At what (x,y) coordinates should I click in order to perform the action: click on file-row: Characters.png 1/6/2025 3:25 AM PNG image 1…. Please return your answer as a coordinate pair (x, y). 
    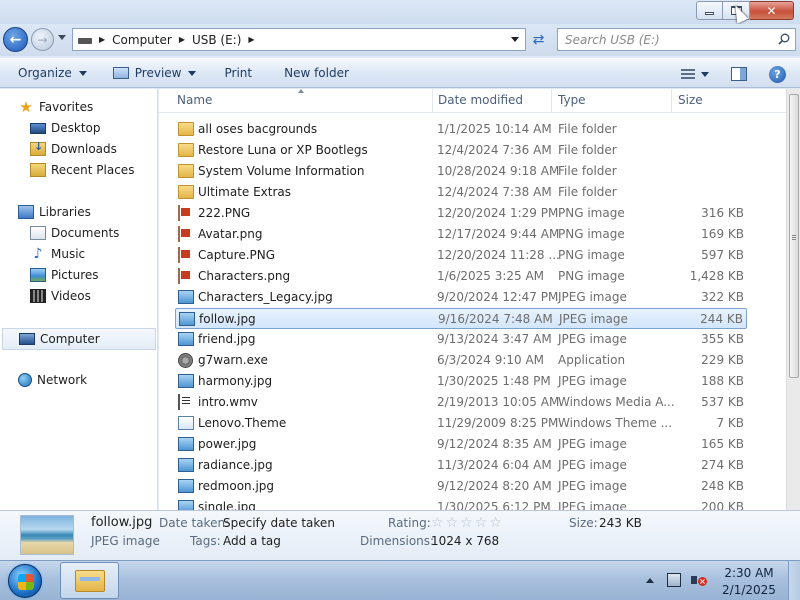
    Looking at the image, I should click on (461, 276).